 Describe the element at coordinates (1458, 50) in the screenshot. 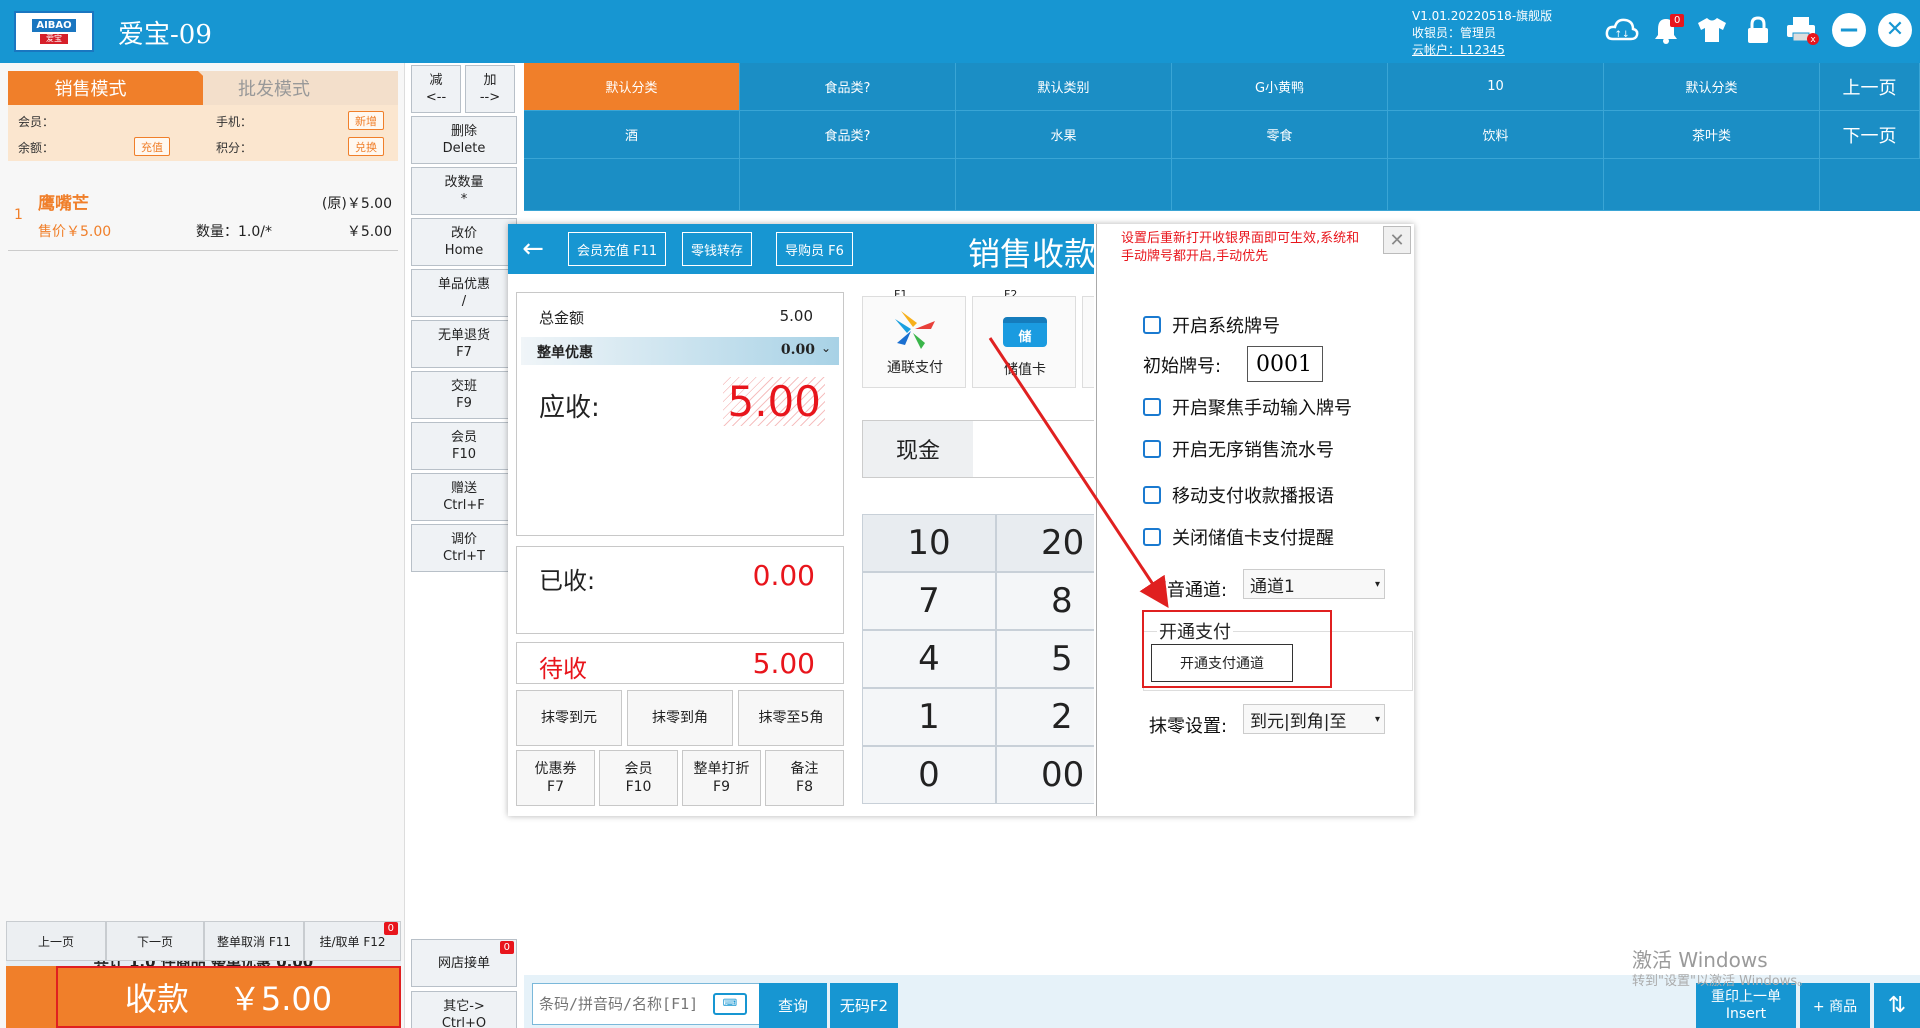

I see `cloud-account-link: 云帐户：L12345` at that location.